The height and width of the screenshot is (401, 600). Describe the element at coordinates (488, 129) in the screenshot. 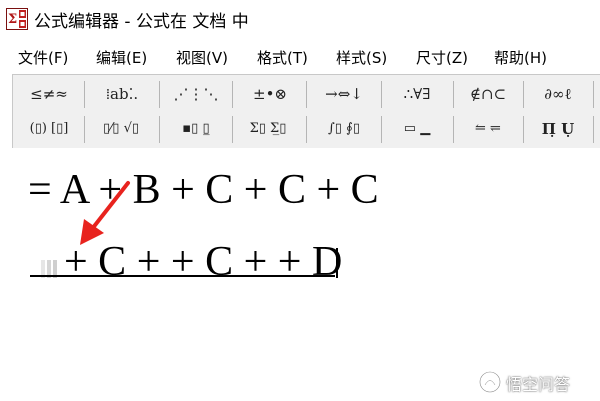

I see `labeled-arrow-templates-button: ⥪ ⥫` at that location.